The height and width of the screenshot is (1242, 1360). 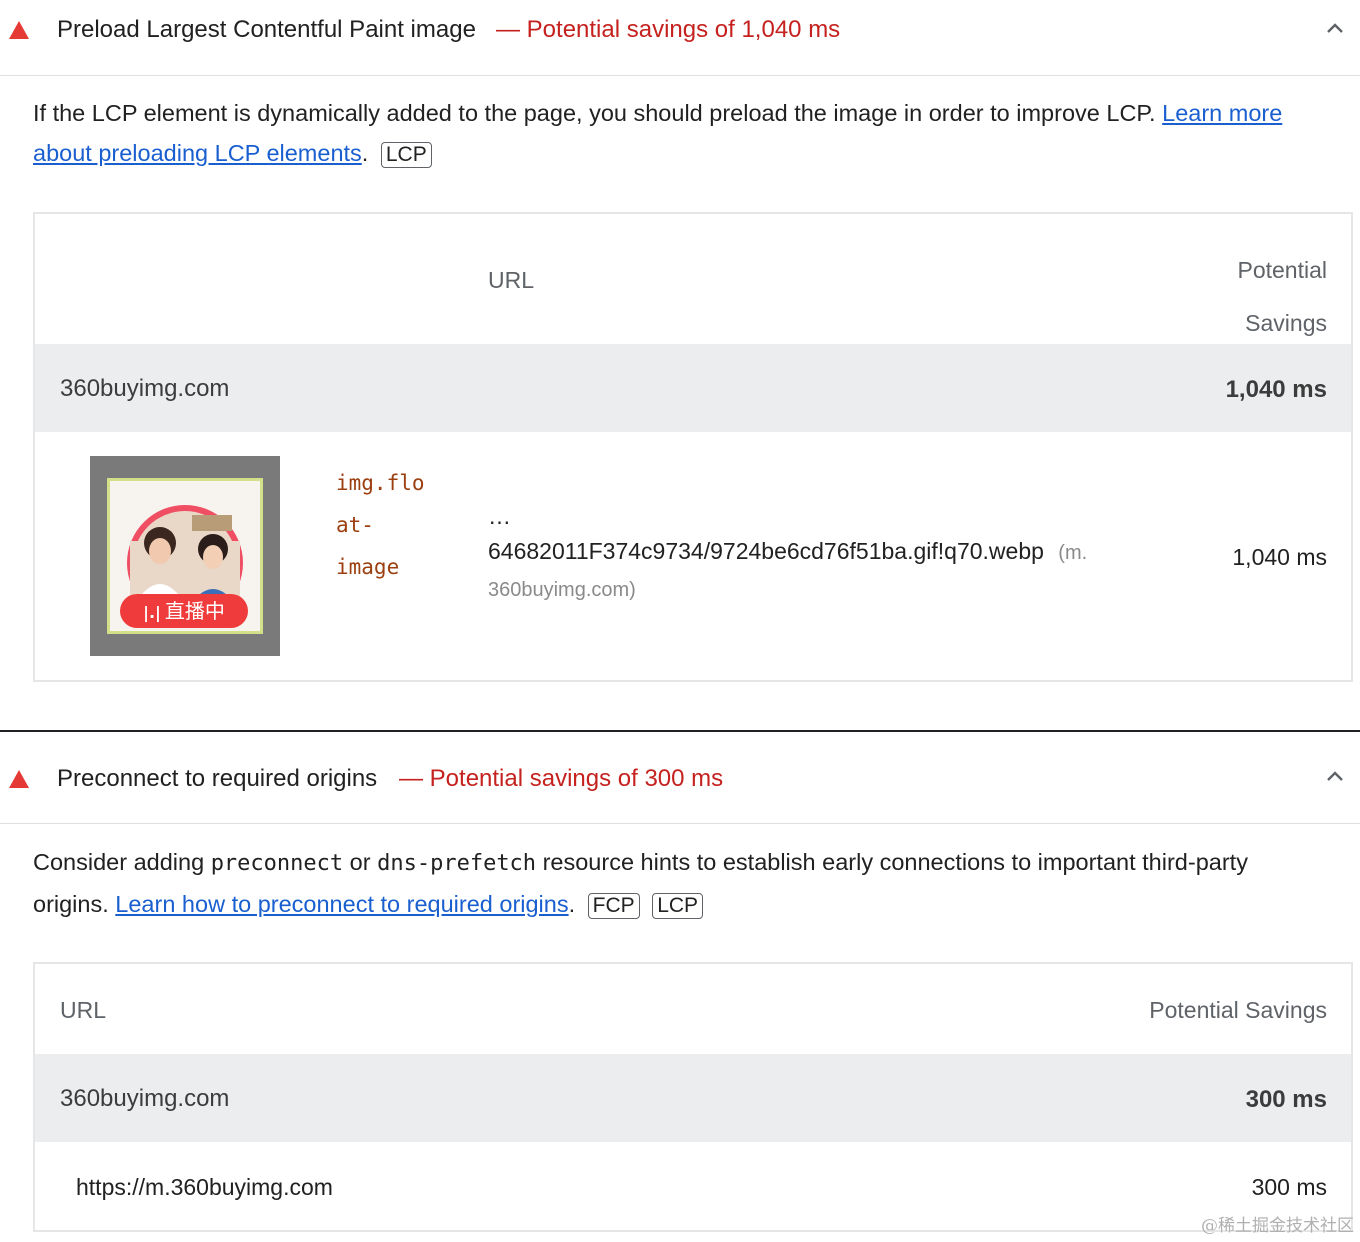 I want to click on section-divider, so click(x=680, y=731).